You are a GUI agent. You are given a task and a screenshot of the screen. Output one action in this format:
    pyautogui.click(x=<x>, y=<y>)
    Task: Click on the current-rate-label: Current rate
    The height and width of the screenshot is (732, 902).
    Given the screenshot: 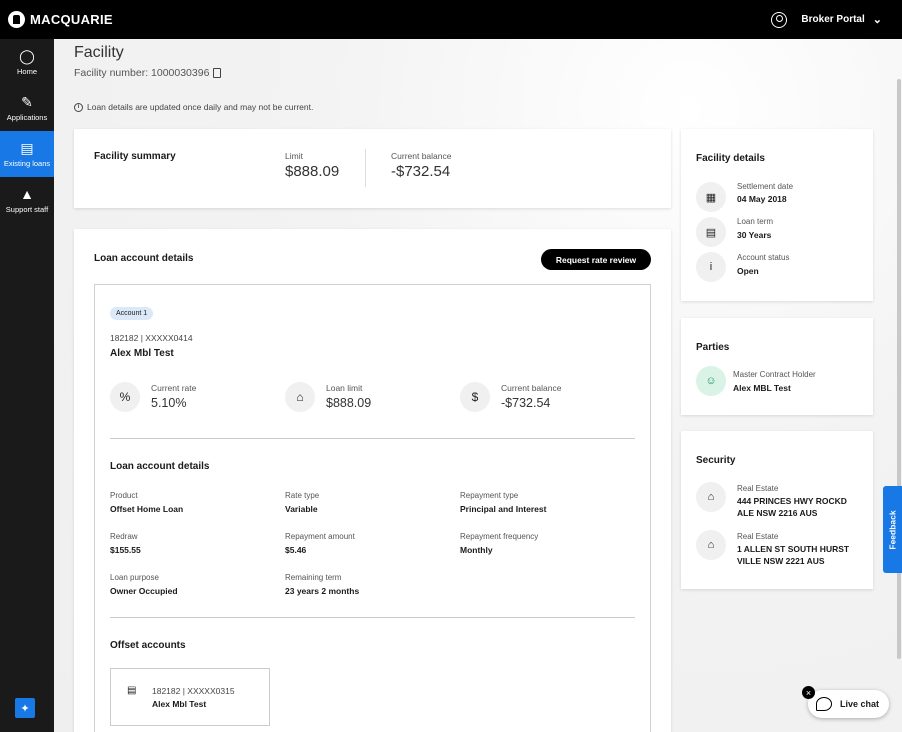 What is the action you would take?
    pyautogui.click(x=174, y=388)
    